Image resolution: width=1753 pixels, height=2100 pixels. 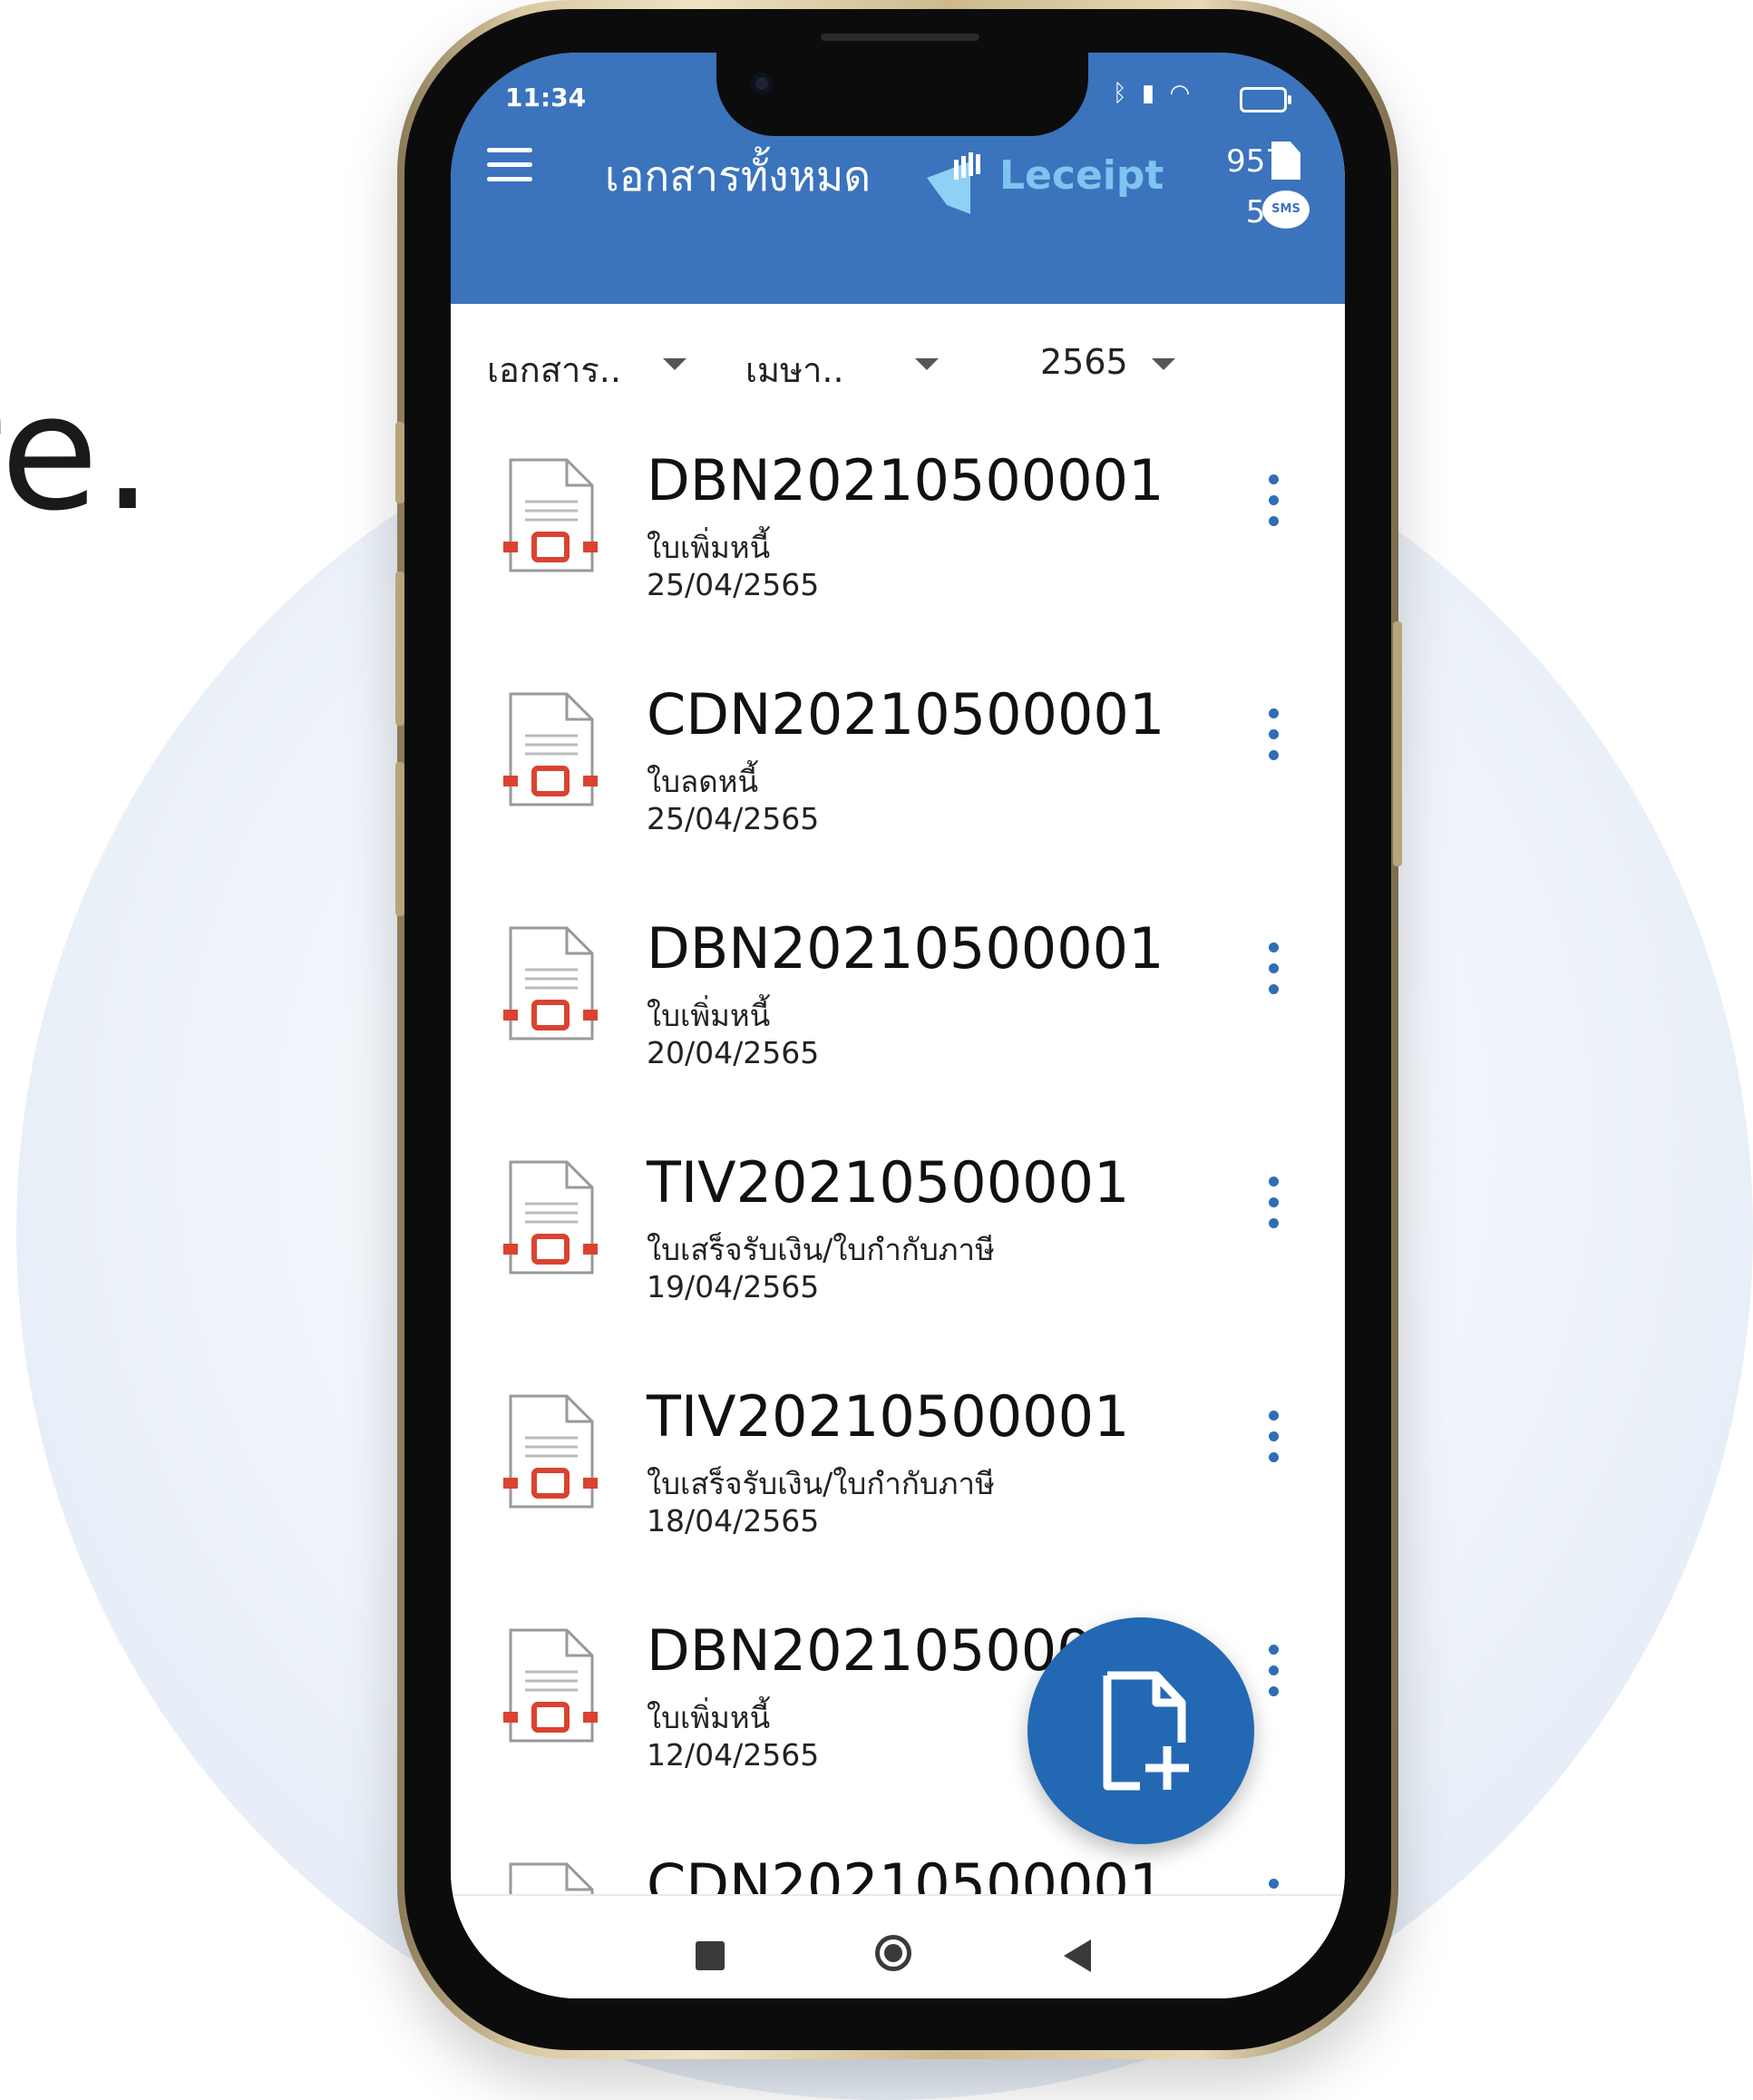 What do you see at coordinates (1181, 94) in the screenshot?
I see `wifi-icon: ◠` at bounding box center [1181, 94].